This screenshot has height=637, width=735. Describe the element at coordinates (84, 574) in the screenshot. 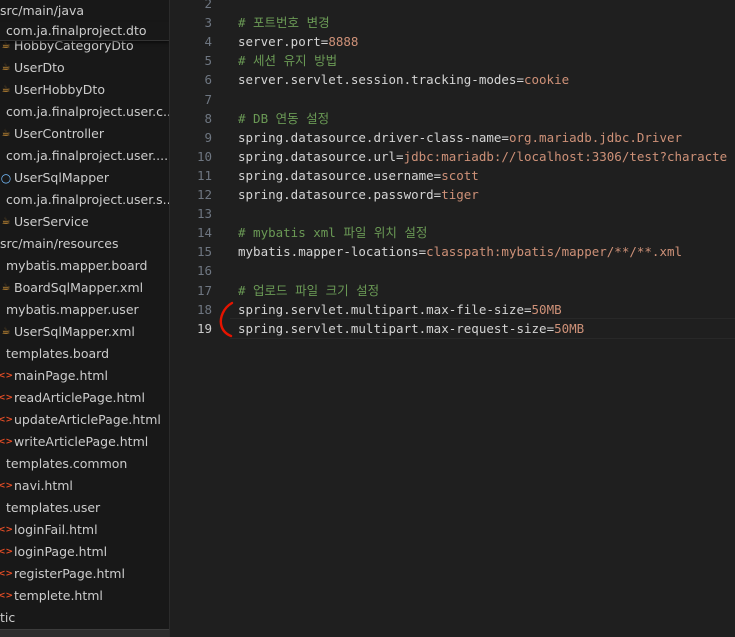

I see `tree-item: <>registerPage.html` at that location.